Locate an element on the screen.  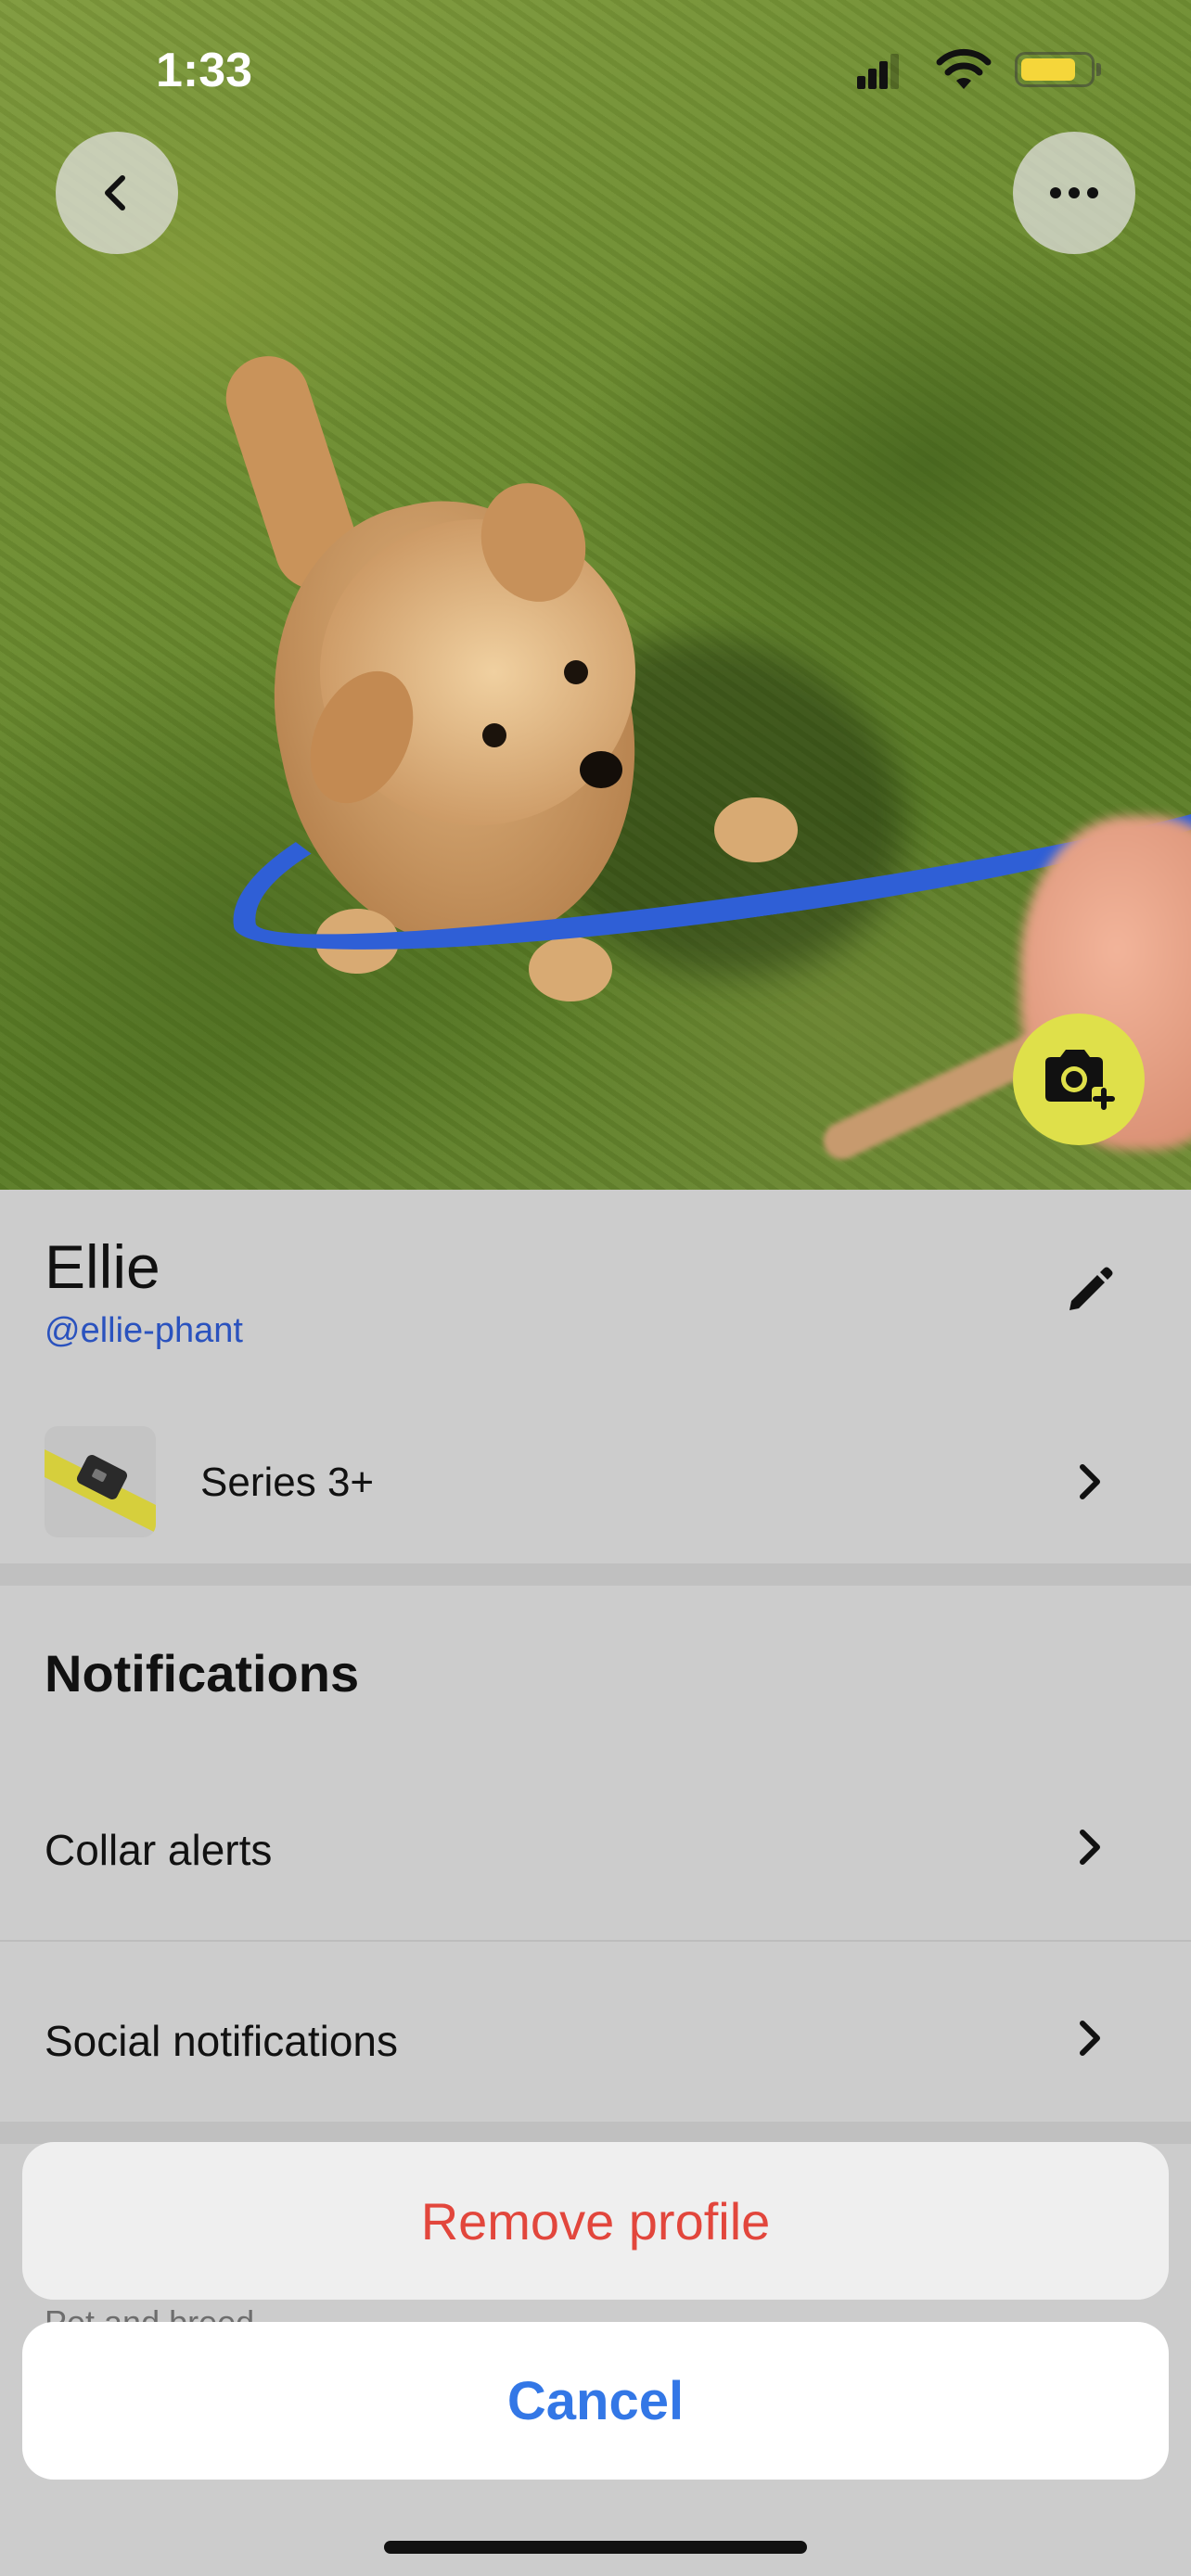
wifi-icon is located at coordinates (963, 69).